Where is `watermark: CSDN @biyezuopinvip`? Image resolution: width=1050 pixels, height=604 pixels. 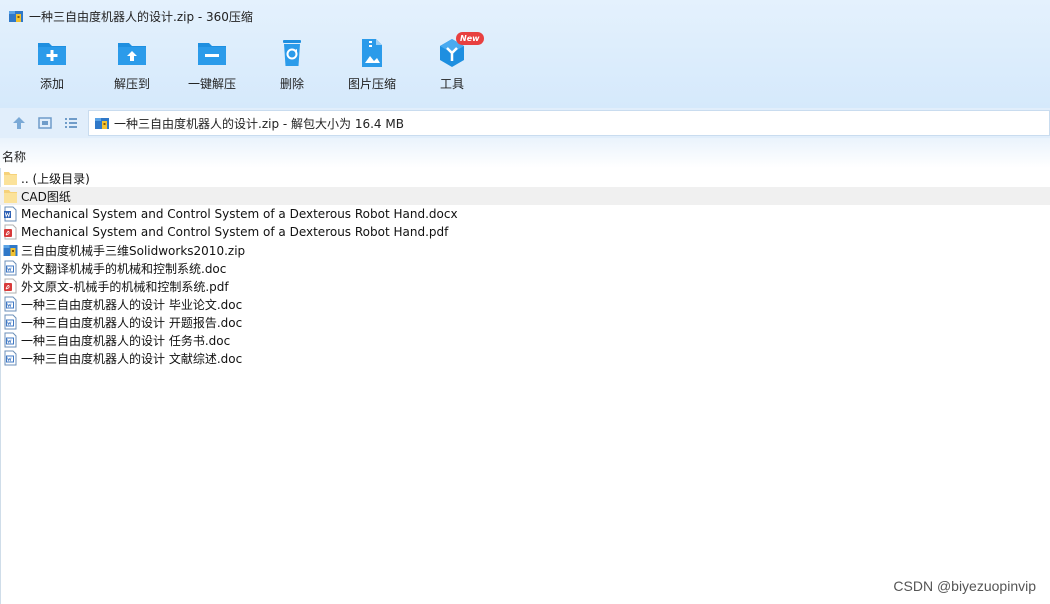 watermark: CSDN @biyezuopinvip is located at coordinates (964, 586).